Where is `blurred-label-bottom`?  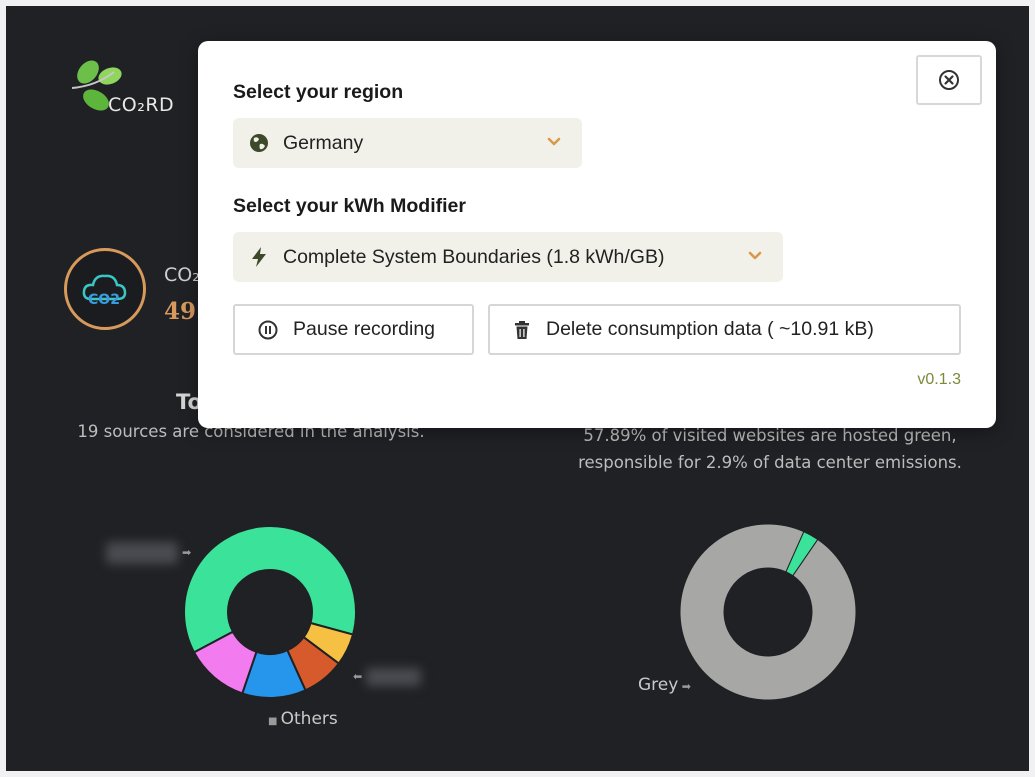 blurred-label-bottom is located at coordinates (393, 677).